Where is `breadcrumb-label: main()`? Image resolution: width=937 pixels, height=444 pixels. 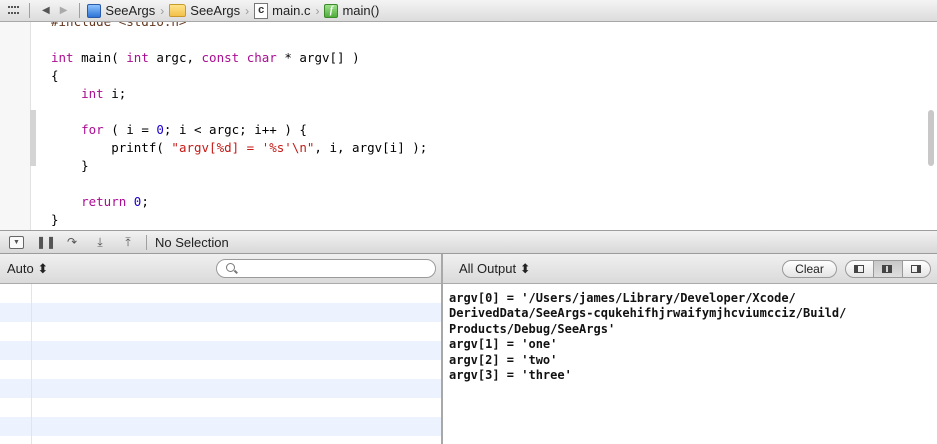
breadcrumb-label: main() is located at coordinates (361, 10).